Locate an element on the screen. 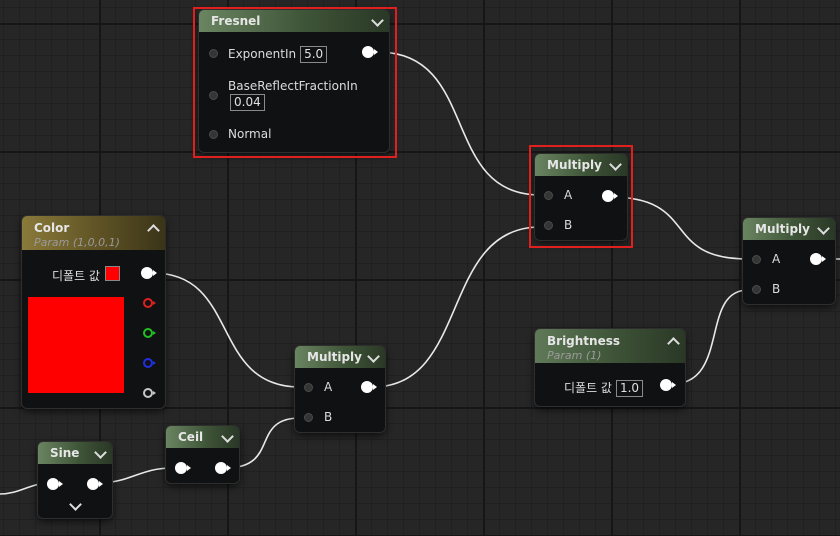 The height and width of the screenshot is (536, 840). wire-color-to-multiply-a is located at coordinates (226, 330).